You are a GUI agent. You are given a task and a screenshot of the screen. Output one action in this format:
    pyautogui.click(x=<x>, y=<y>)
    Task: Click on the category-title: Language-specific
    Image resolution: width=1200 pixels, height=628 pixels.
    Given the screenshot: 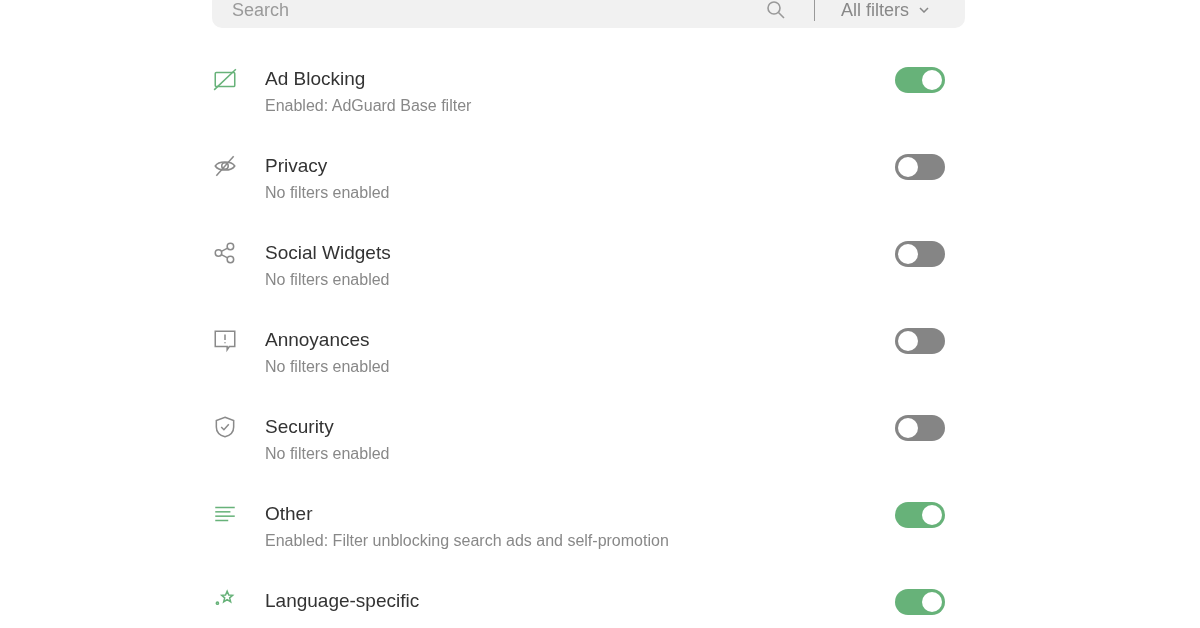 What is the action you would take?
    pyautogui.click(x=343, y=601)
    